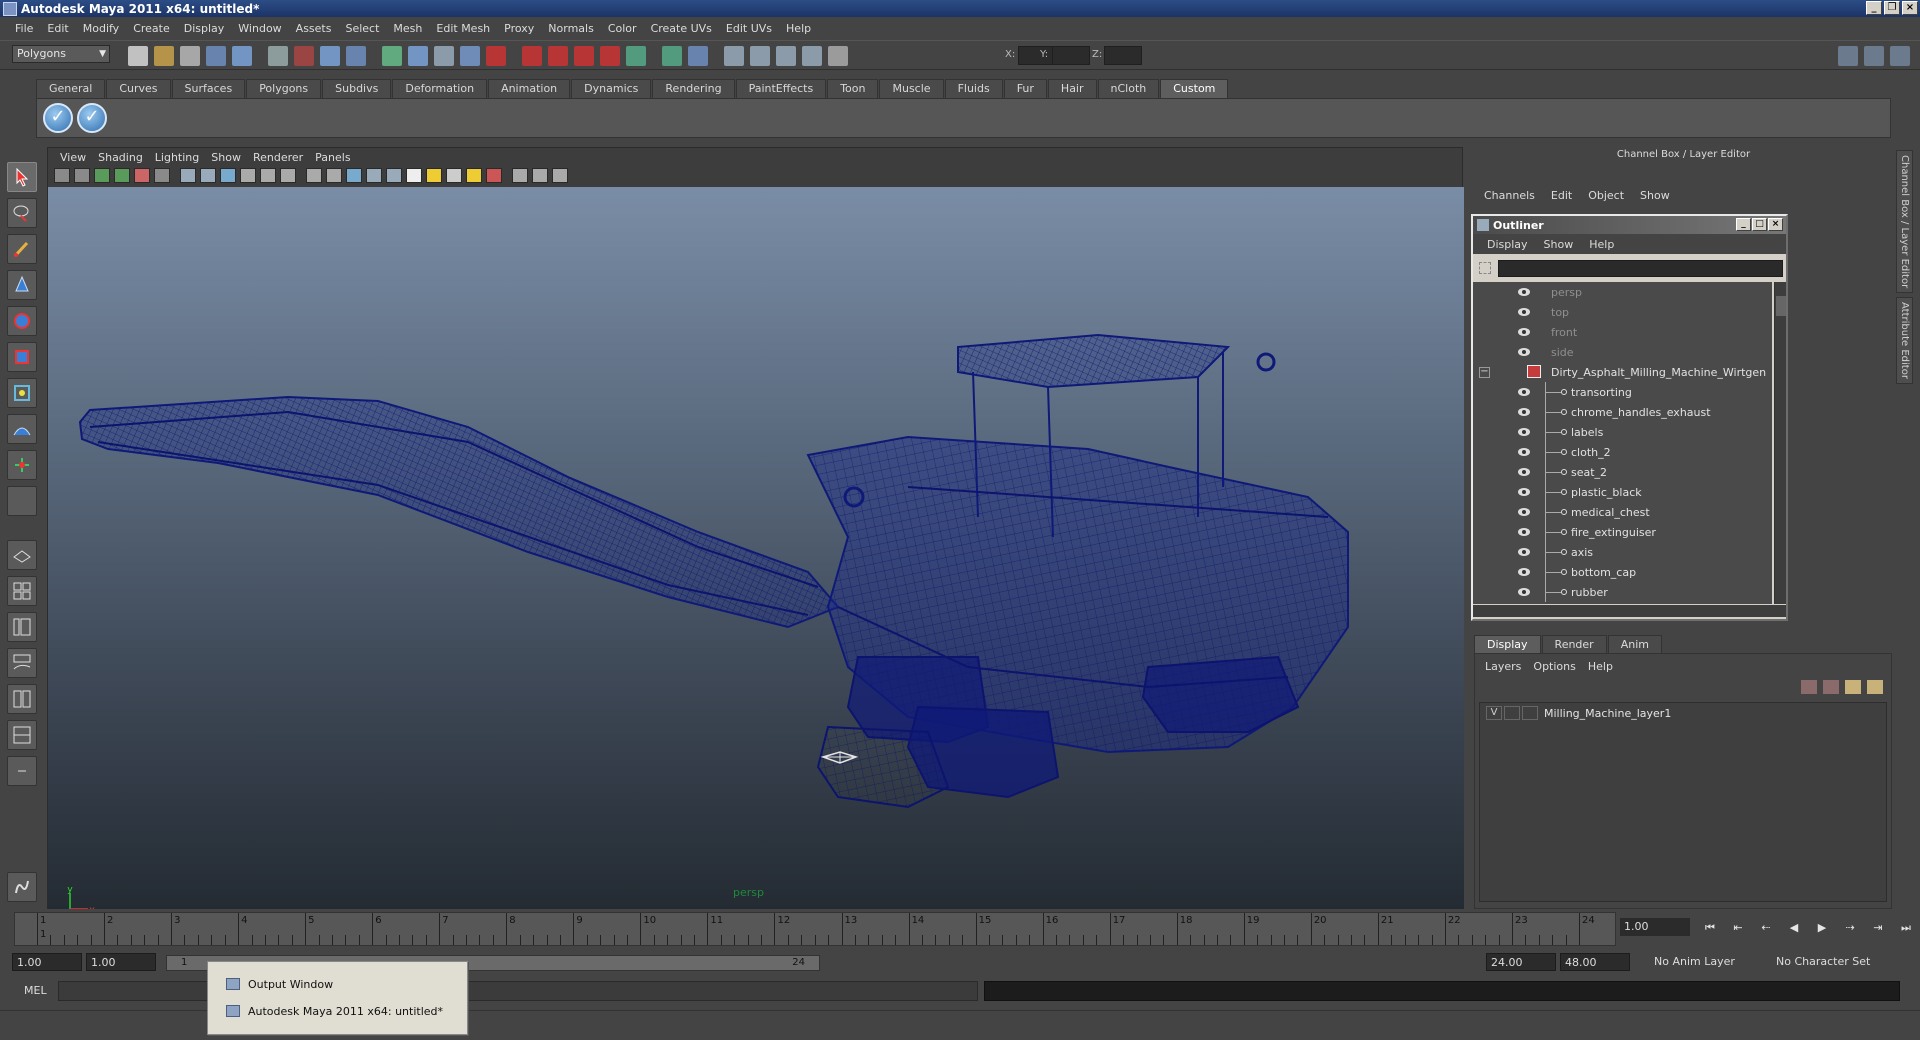 Image resolution: width=1920 pixels, height=1040 pixels. What do you see at coordinates (22, 627) in the screenshot?
I see `persp-outliner-layout-icon` at bounding box center [22, 627].